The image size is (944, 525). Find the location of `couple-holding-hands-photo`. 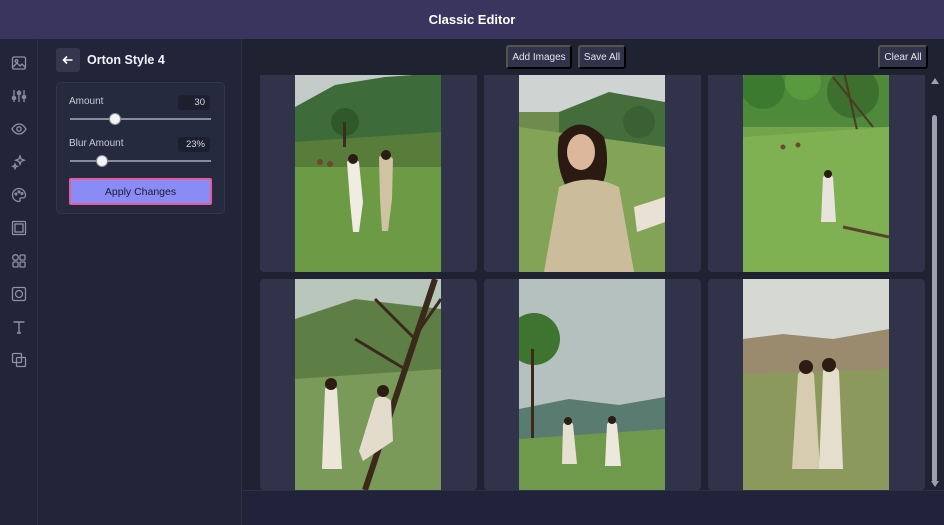

couple-holding-hands-photo is located at coordinates (592, 384).